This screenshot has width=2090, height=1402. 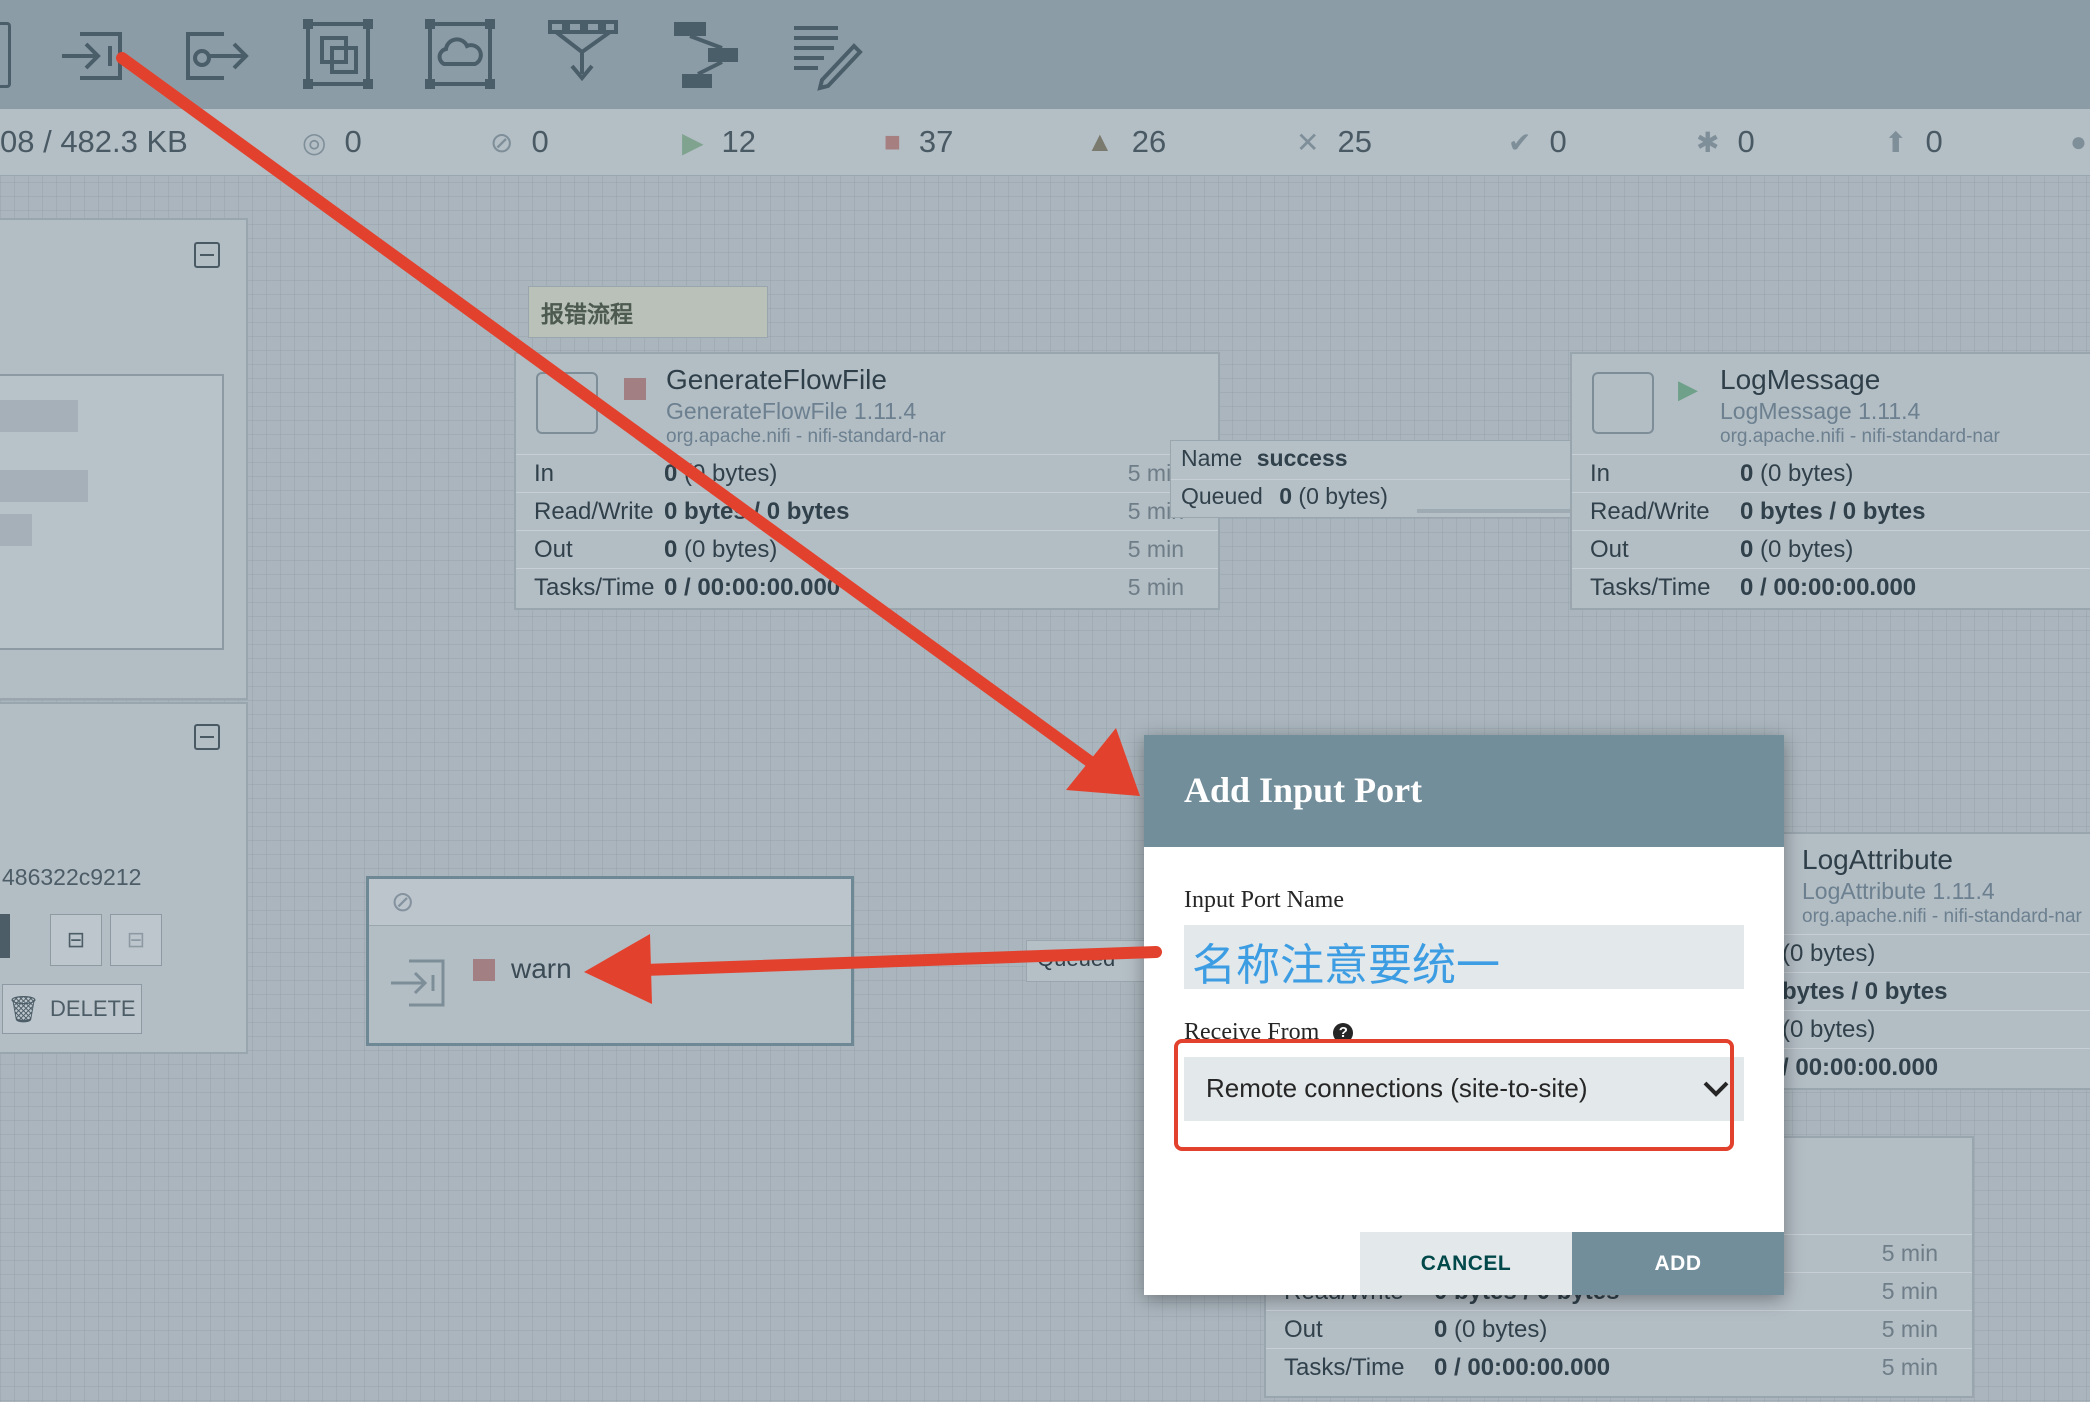 I want to click on stats-row: Read/Write 0 bytes / 0 bytes, so click(x=1831, y=511).